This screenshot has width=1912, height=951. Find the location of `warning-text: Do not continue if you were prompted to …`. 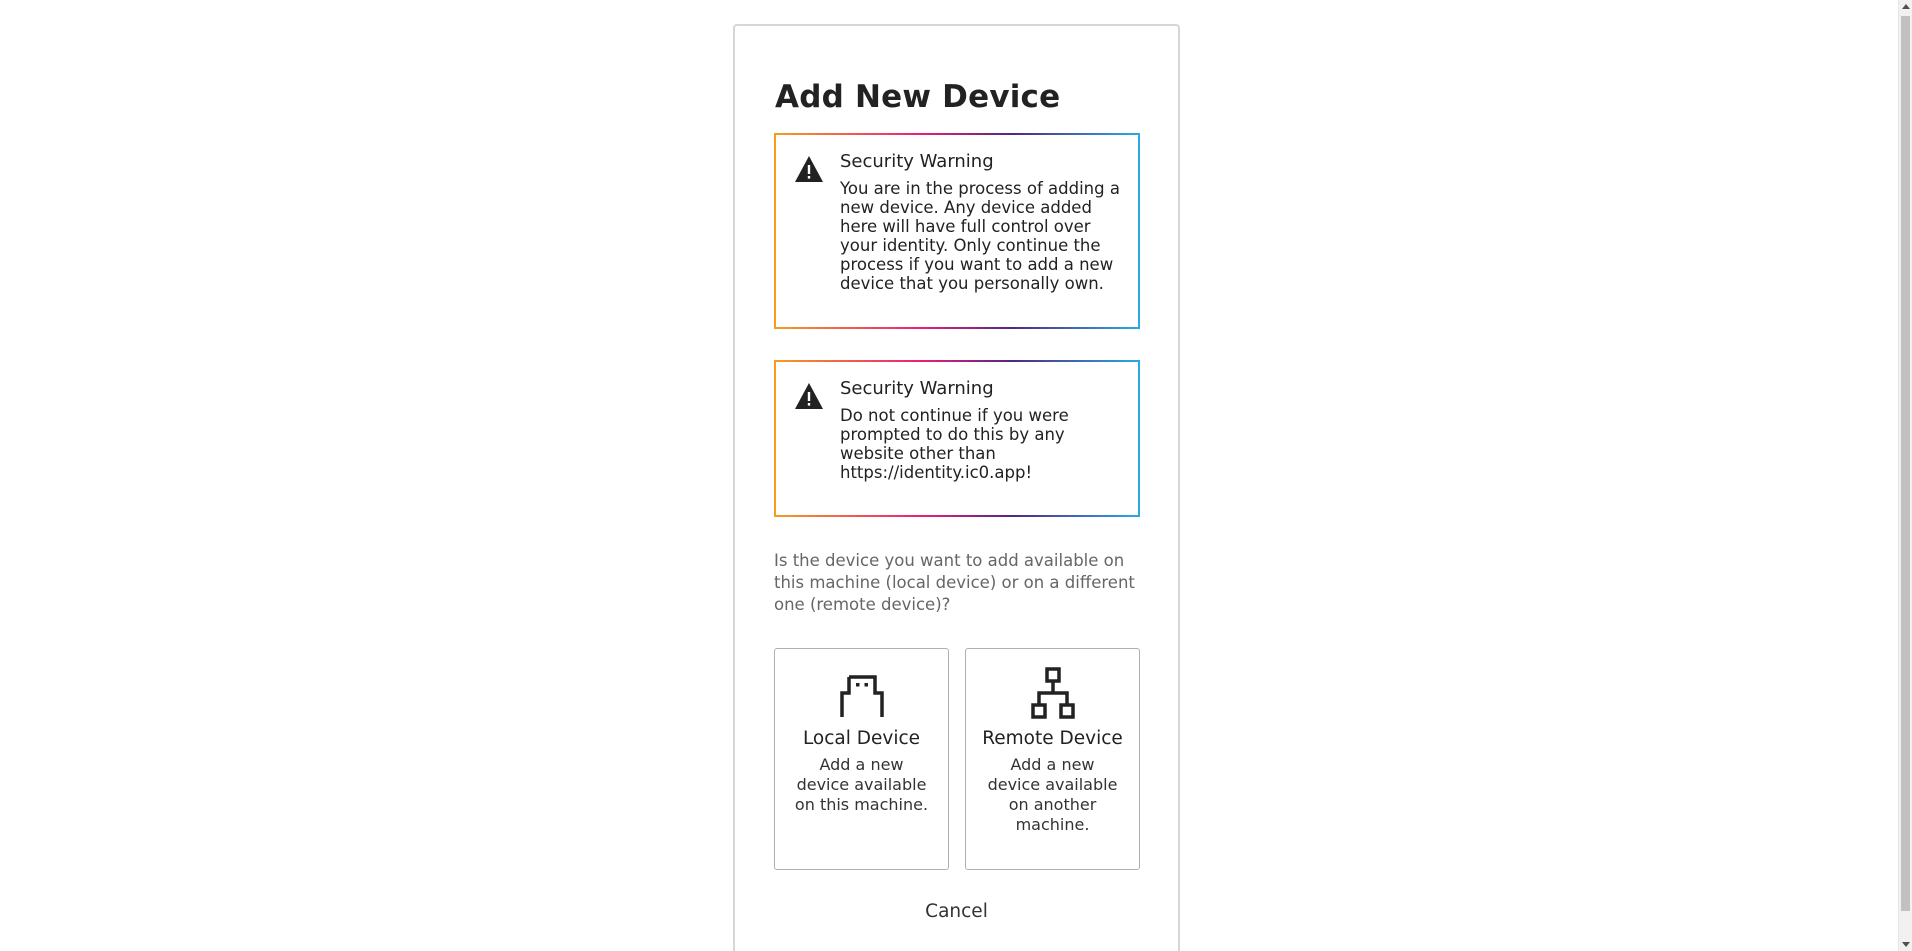

warning-text: Do not continue if you were prompted to … is located at coordinates (954, 444).